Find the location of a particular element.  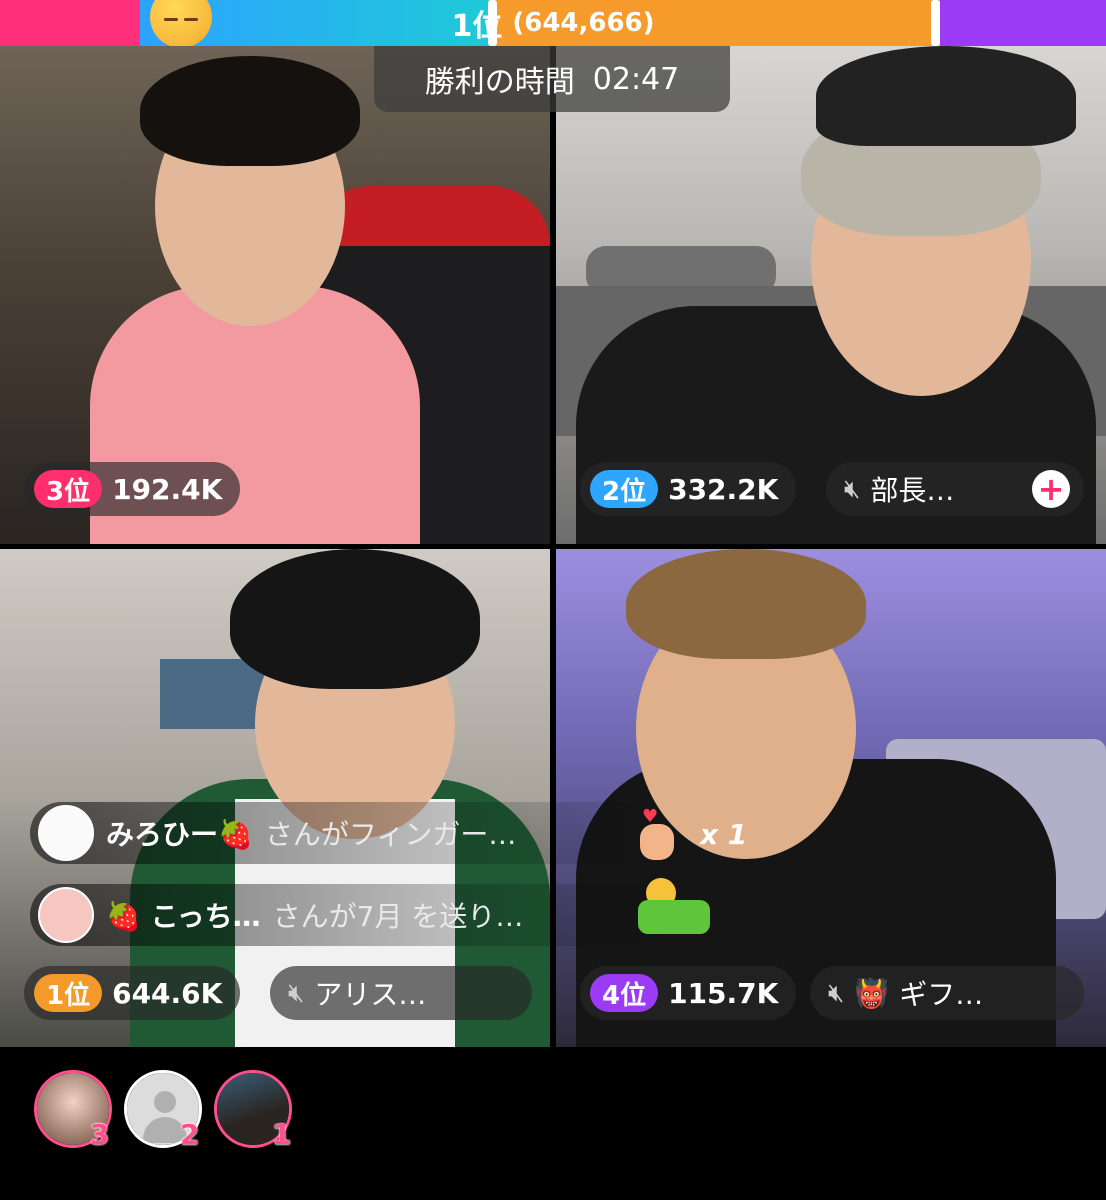

rank-pill-bottom-right: 4位 115.7K is located at coordinates (688, 993).